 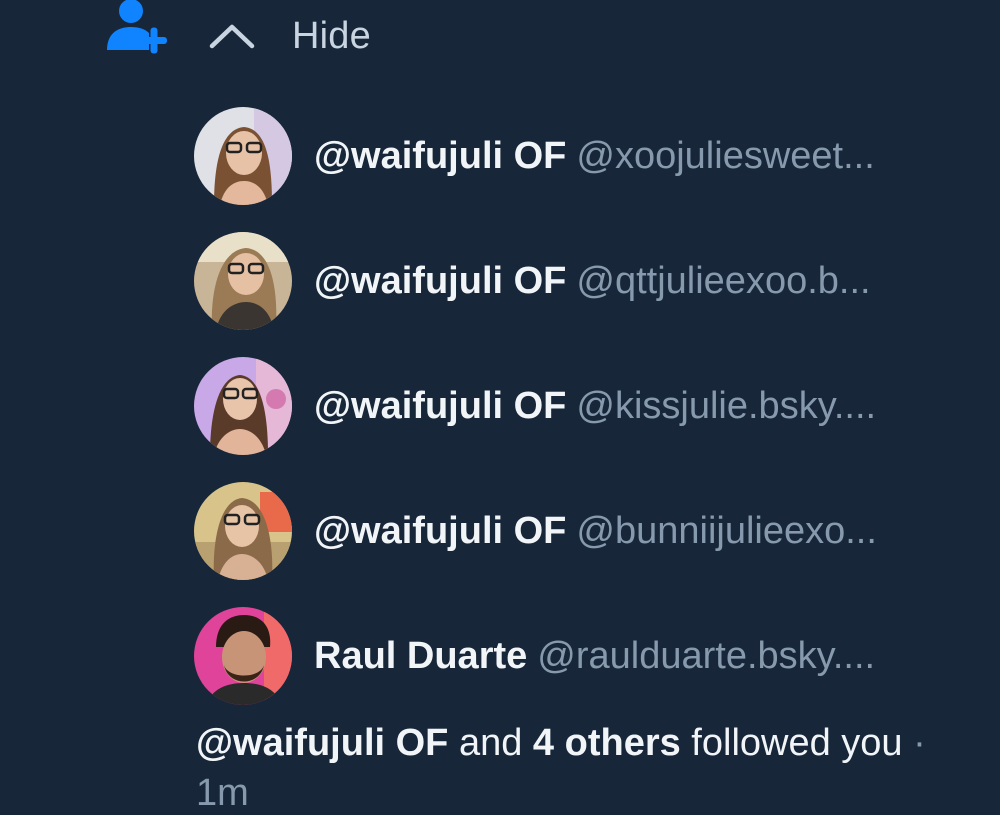 What do you see at coordinates (791, 743) in the screenshot?
I see `followed-text: followed you` at bounding box center [791, 743].